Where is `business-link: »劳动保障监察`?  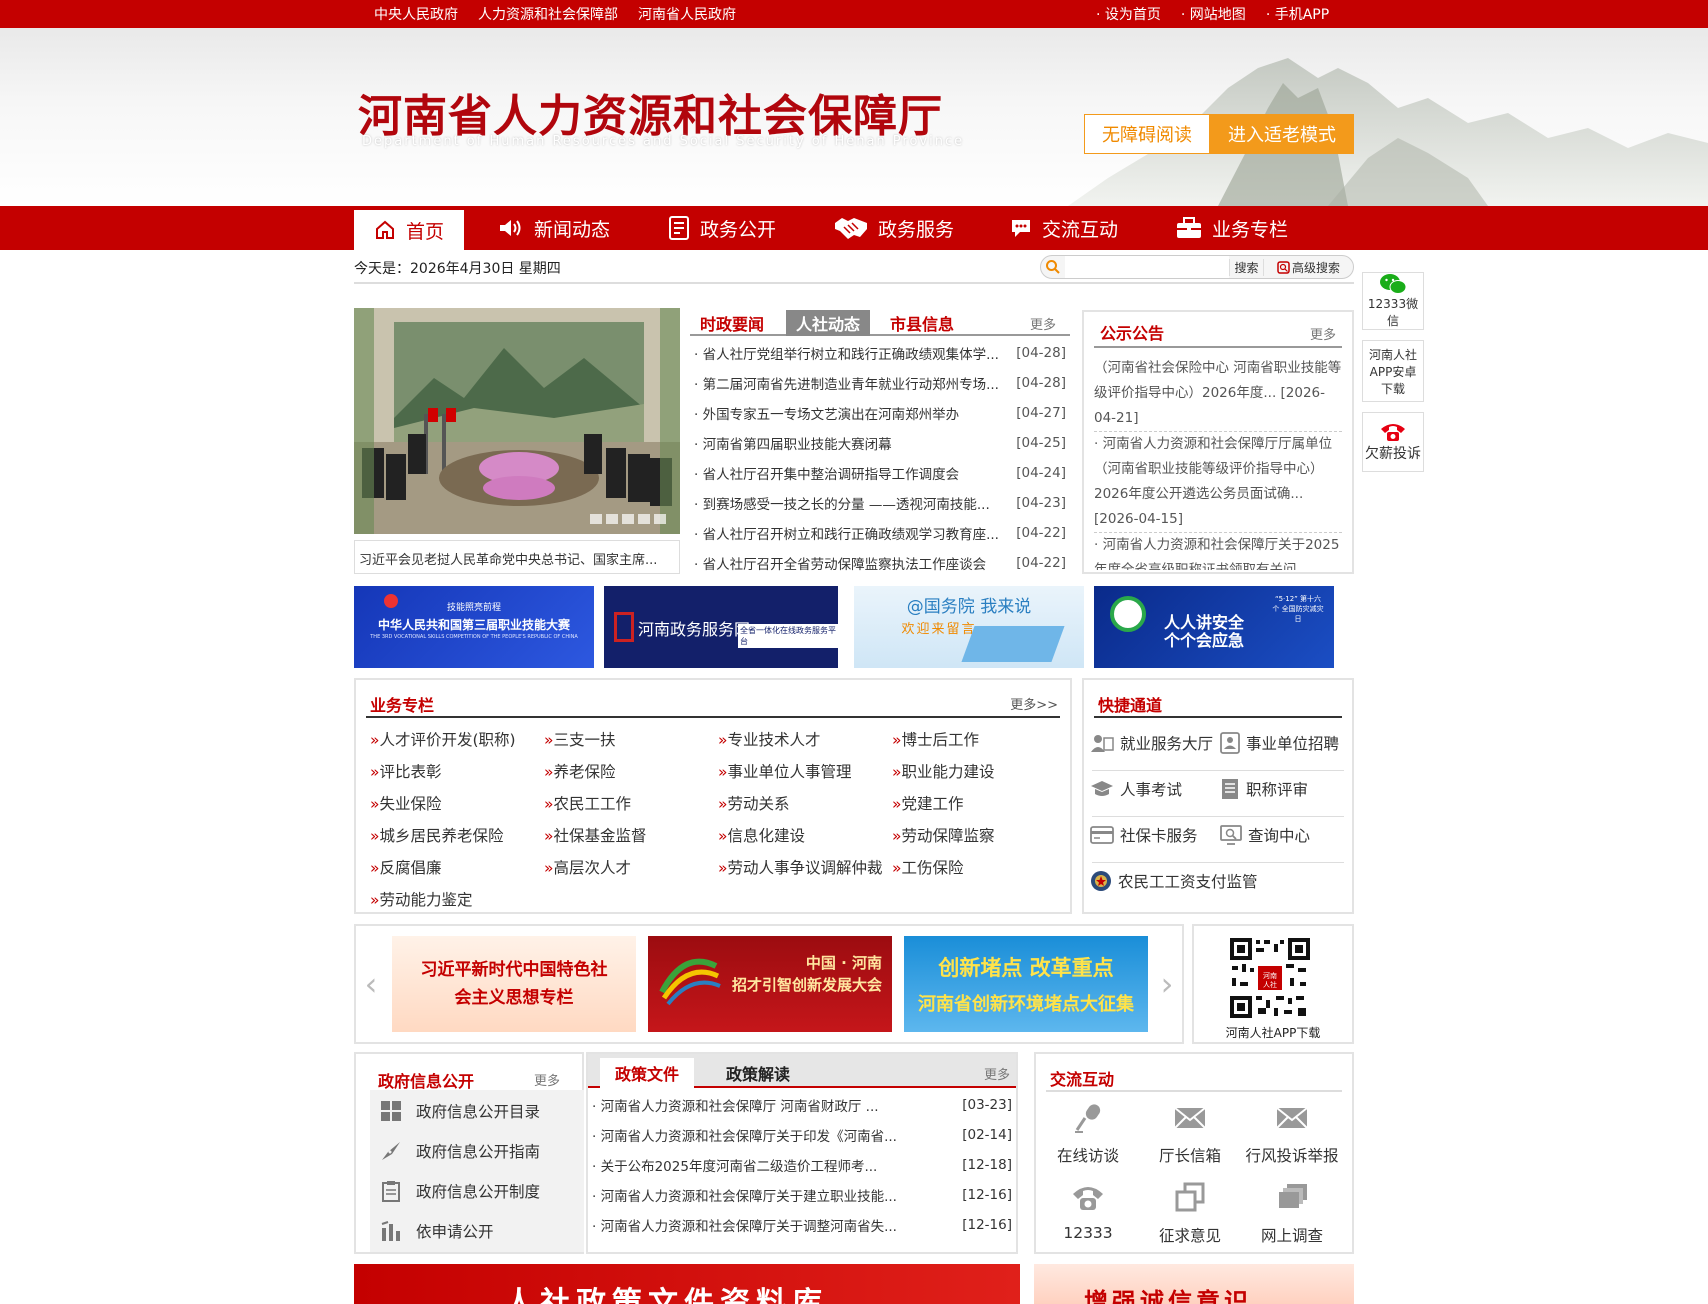 business-link: »劳动保障监察 is located at coordinates (976, 836).